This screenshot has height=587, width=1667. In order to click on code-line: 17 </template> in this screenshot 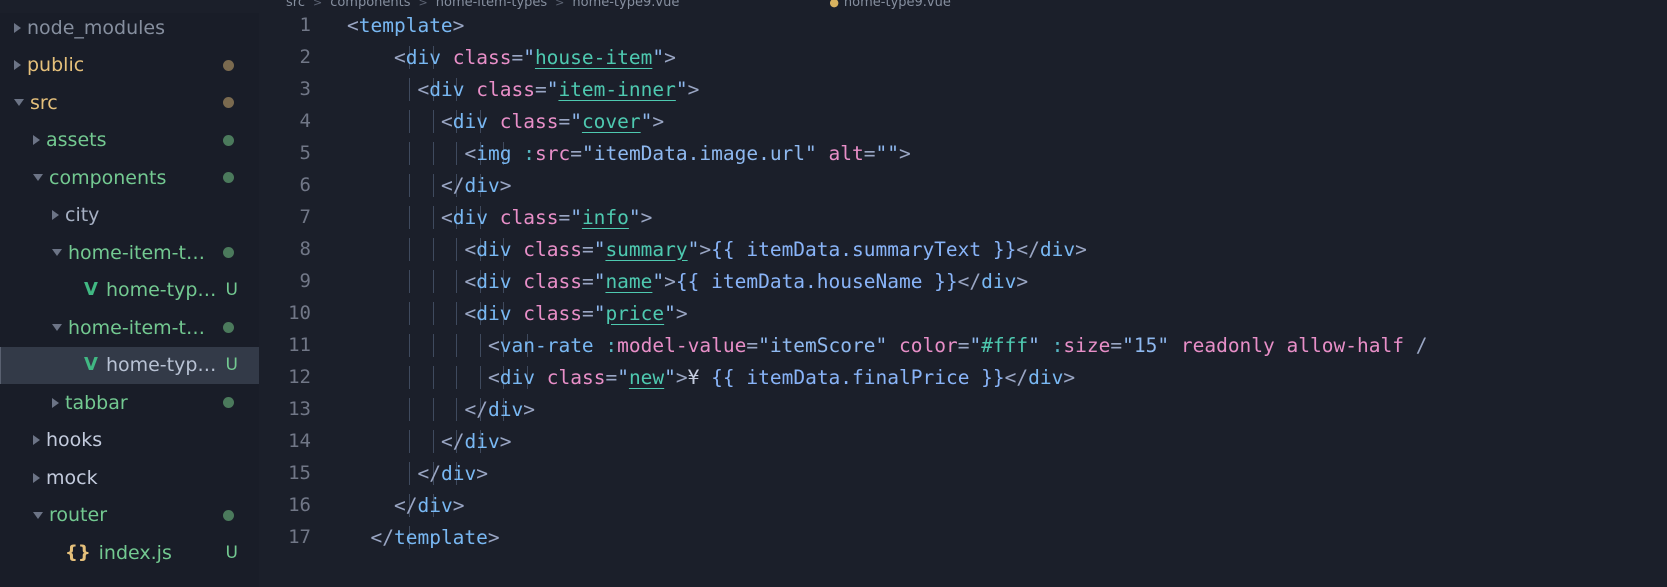, I will do `click(963, 537)`.